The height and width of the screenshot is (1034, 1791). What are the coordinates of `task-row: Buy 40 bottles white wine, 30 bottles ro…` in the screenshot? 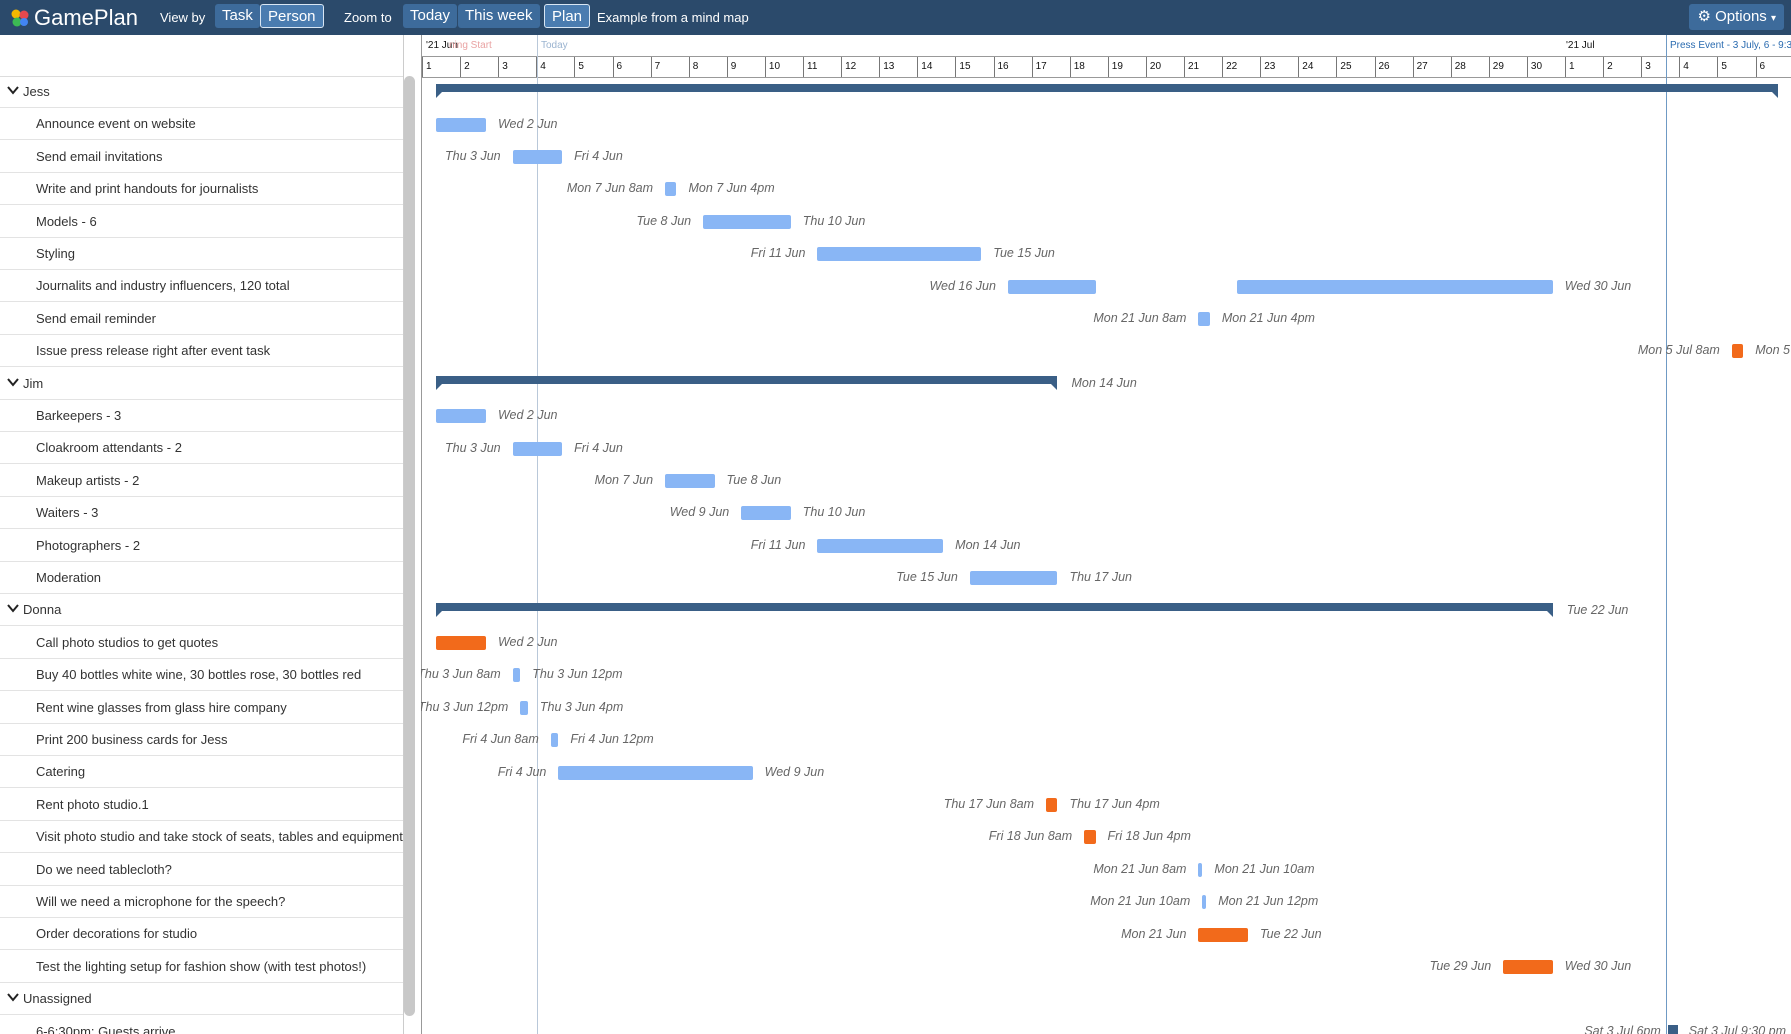 It's located at (201, 675).